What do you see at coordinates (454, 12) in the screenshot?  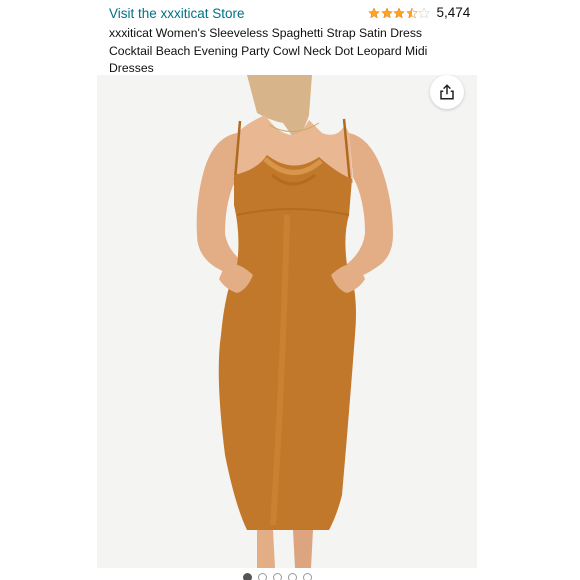 I see `review-count: 5,474` at bounding box center [454, 12].